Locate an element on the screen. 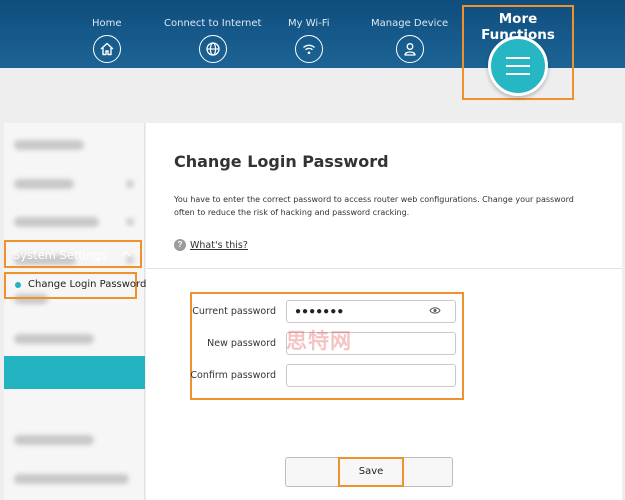  save-button: Save is located at coordinates (371, 472).